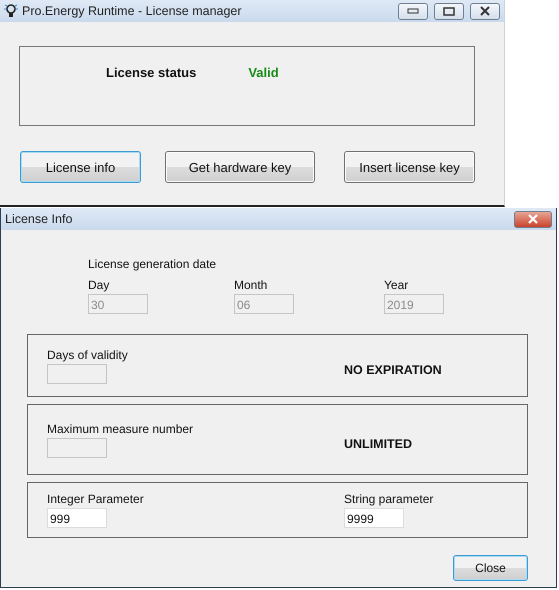 The image size is (559, 590). What do you see at coordinates (96, 499) in the screenshot?
I see `field-label: Integer Parameter` at bounding box center [96, 499].